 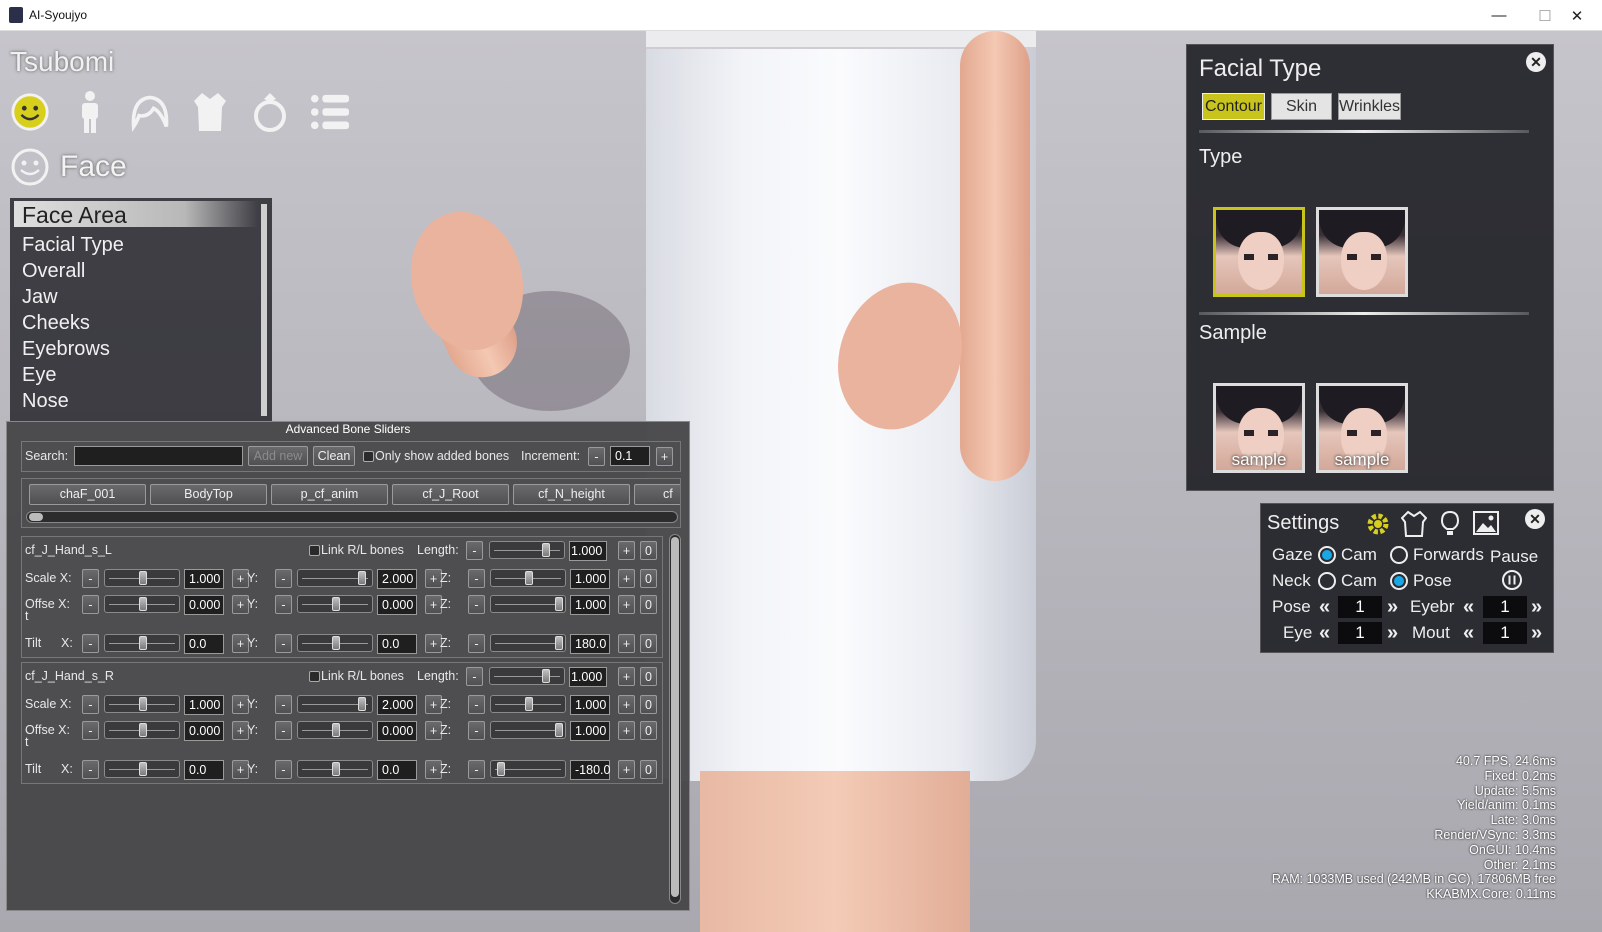 I want to click on face-icon, so click(x=30, y=112).